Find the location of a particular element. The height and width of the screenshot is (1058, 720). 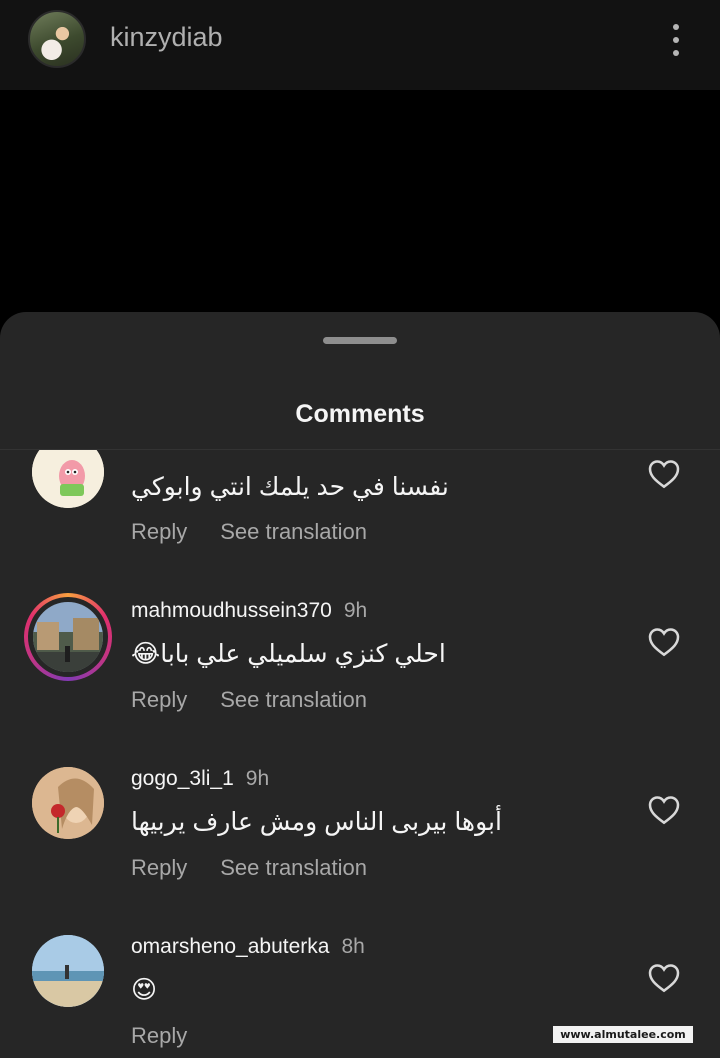

patrick-avatar-image is located at coordinates (68, 479).